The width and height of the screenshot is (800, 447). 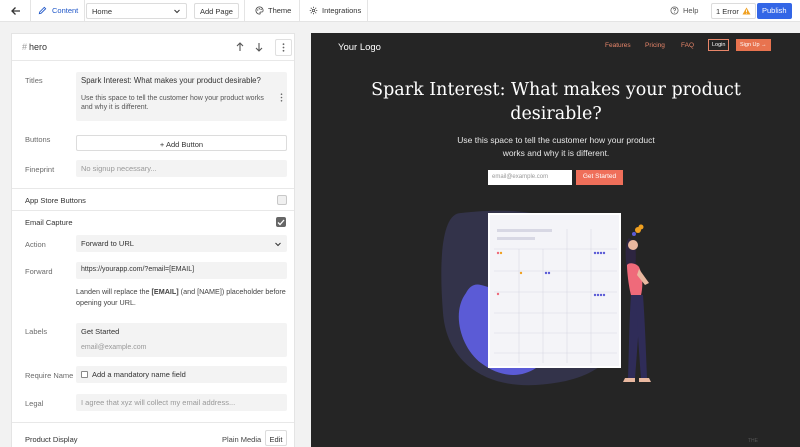 I want to click on app-store-label: App Store Buttons, so click(x=55, y=200).